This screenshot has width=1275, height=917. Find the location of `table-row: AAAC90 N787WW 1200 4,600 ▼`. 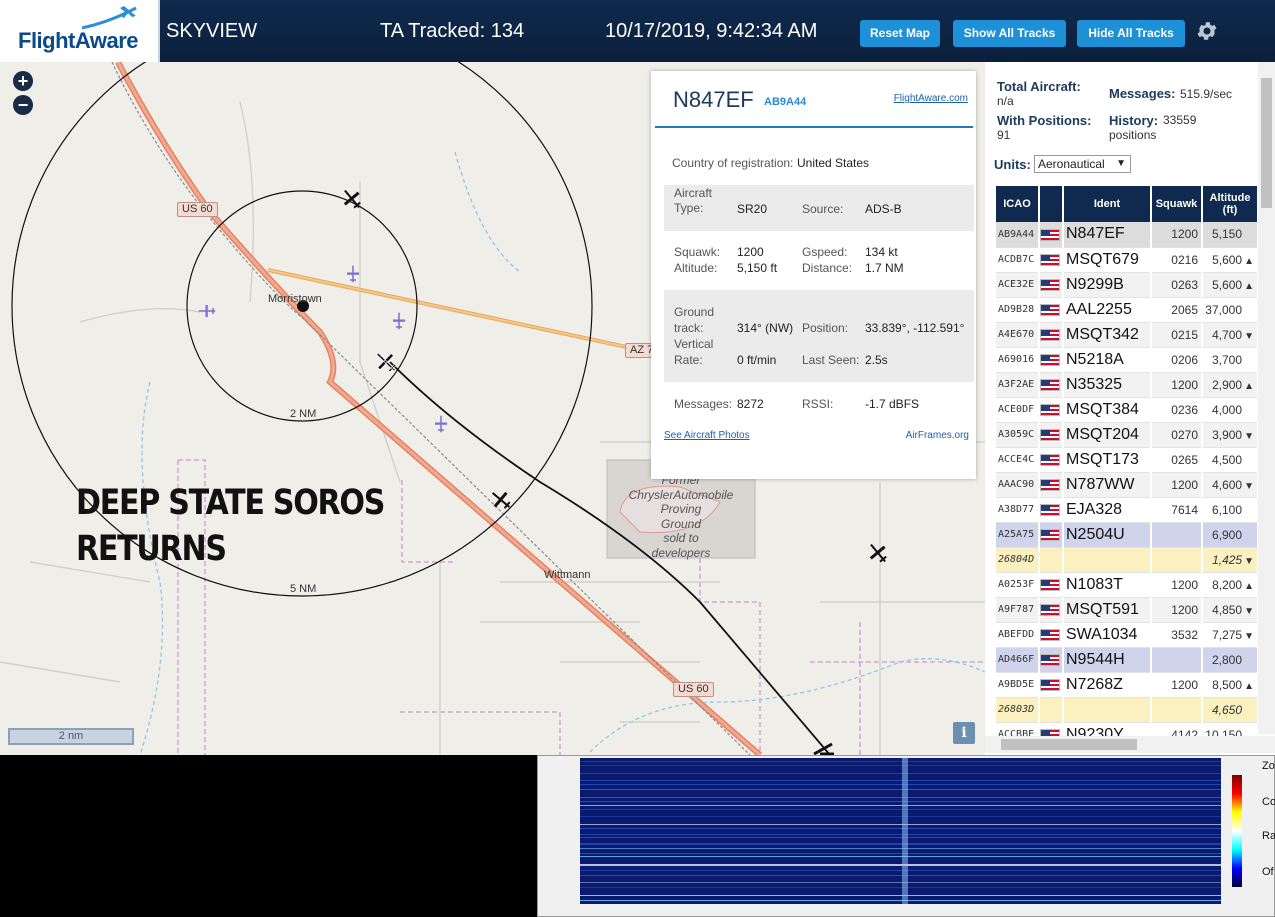

table-row: AAAC90 N787WW 1200 4,600 ▼ is located at coordinates (1127, 485).